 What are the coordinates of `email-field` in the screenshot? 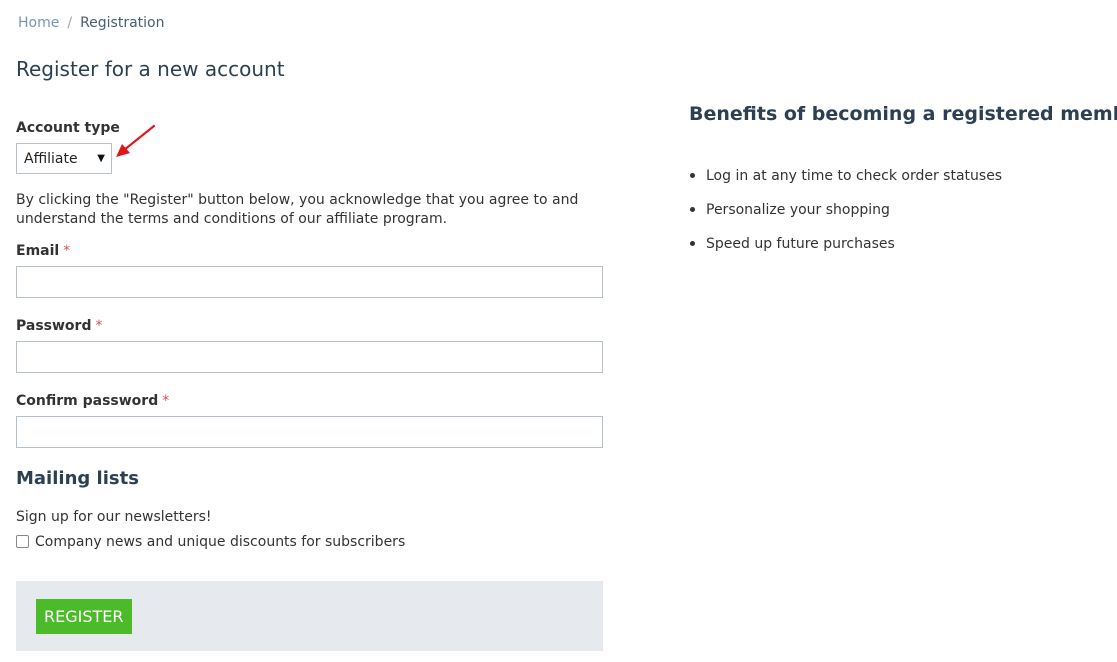 It's located at (309, 282).